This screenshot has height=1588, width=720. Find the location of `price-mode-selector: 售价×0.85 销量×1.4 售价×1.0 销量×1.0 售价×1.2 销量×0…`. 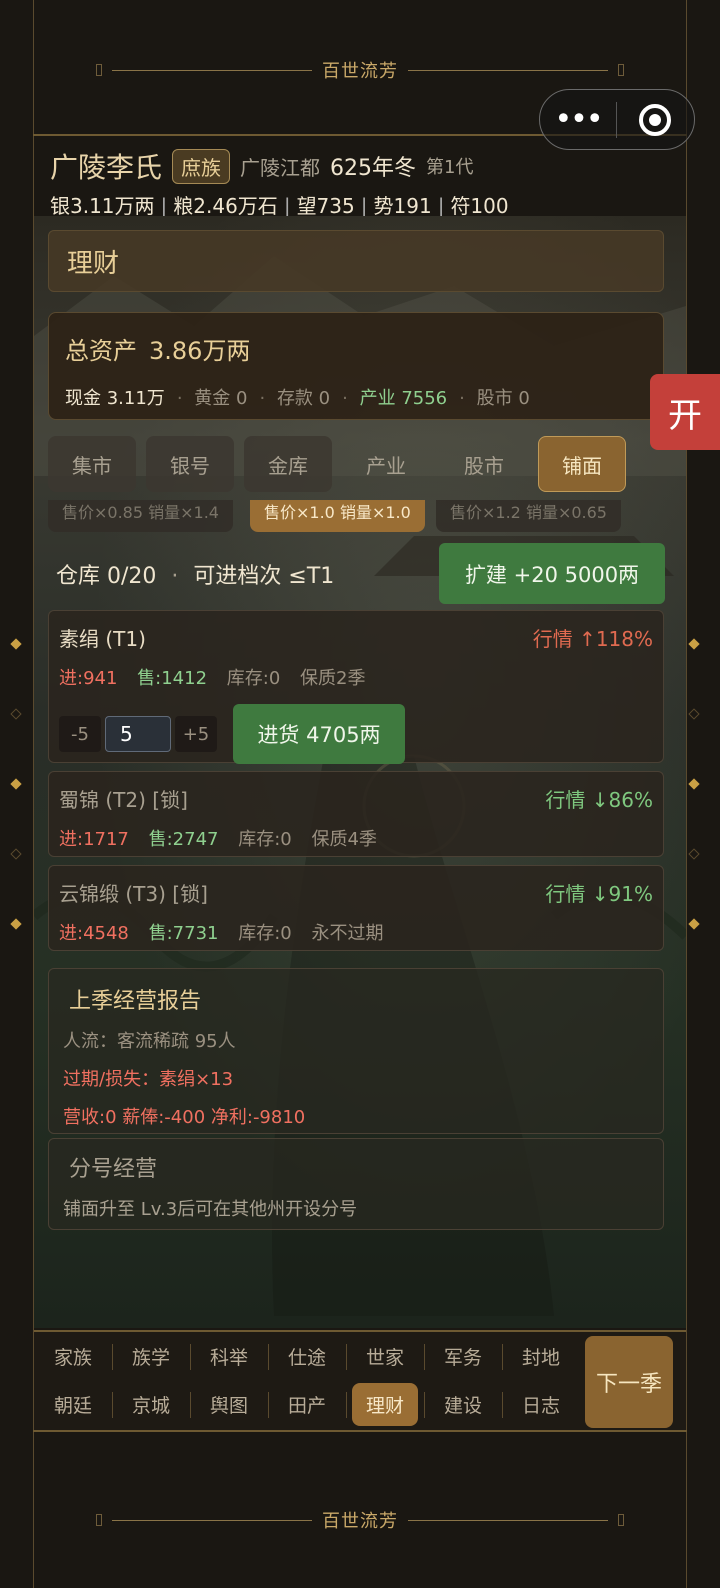

price-mode-selector: 售价×0.85 销量×1.4 售价×1.0 销量×1.0 售价×1.2 销量×0… is located at coordinates (356, 517).